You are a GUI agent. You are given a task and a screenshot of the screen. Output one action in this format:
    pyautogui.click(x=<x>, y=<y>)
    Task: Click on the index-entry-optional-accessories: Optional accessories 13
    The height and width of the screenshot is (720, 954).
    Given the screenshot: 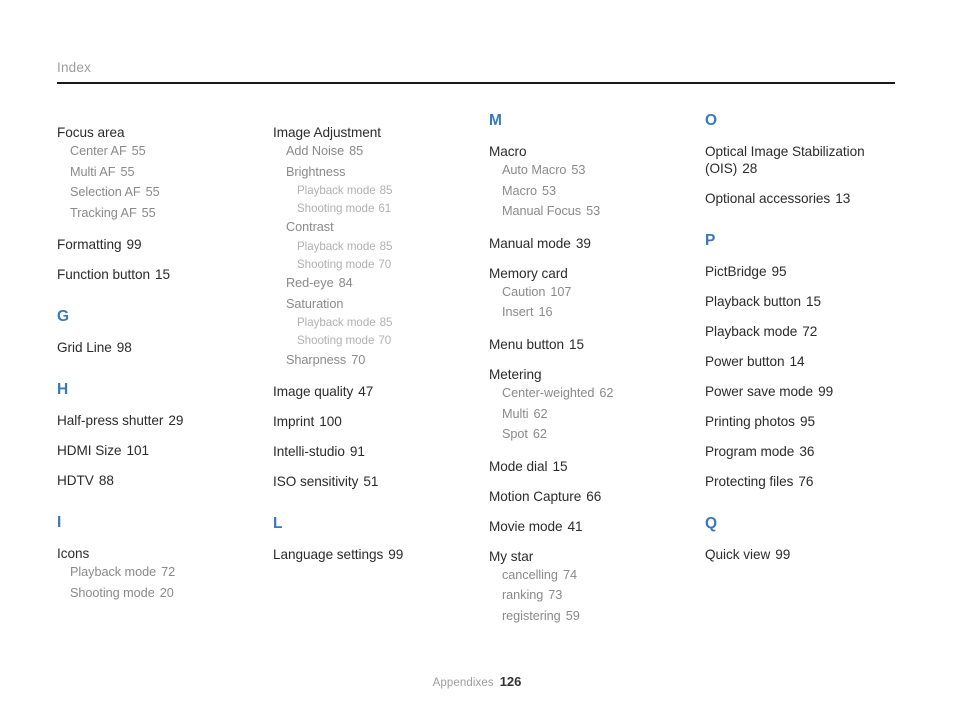 What is the action you would take?
    pyautogui.click(x=805, y=198)
    